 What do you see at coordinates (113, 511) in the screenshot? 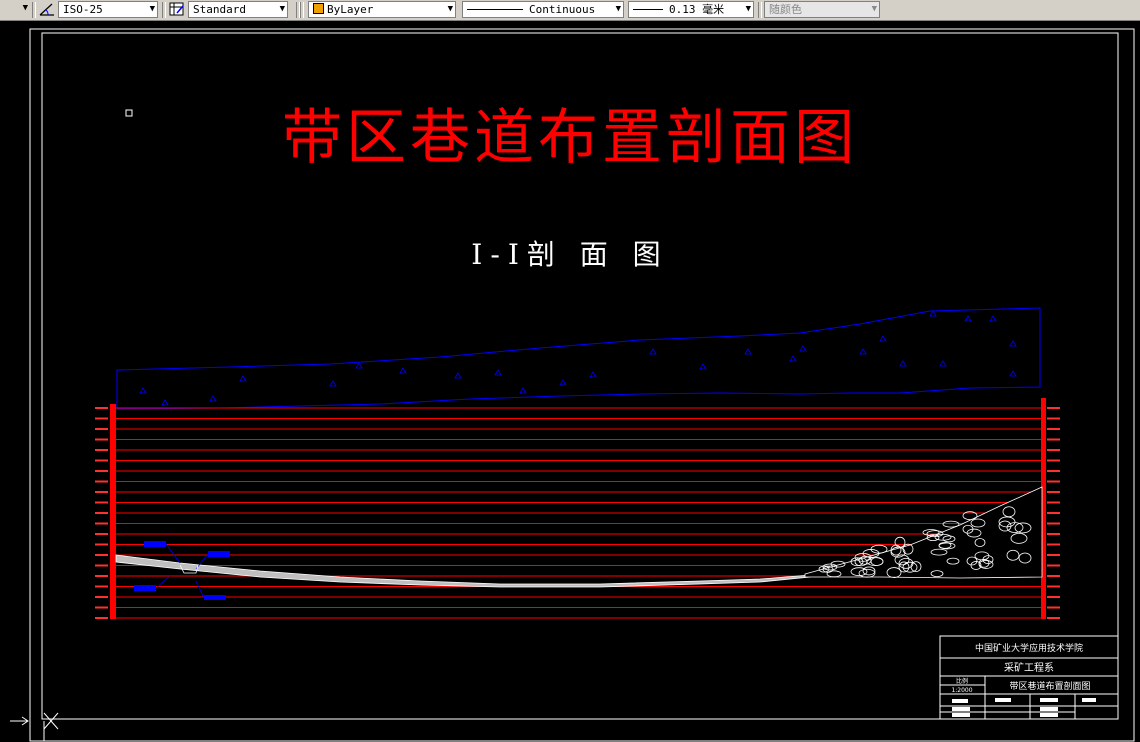
I see `left-elevation-ruler` at bounding box center [113, 511].